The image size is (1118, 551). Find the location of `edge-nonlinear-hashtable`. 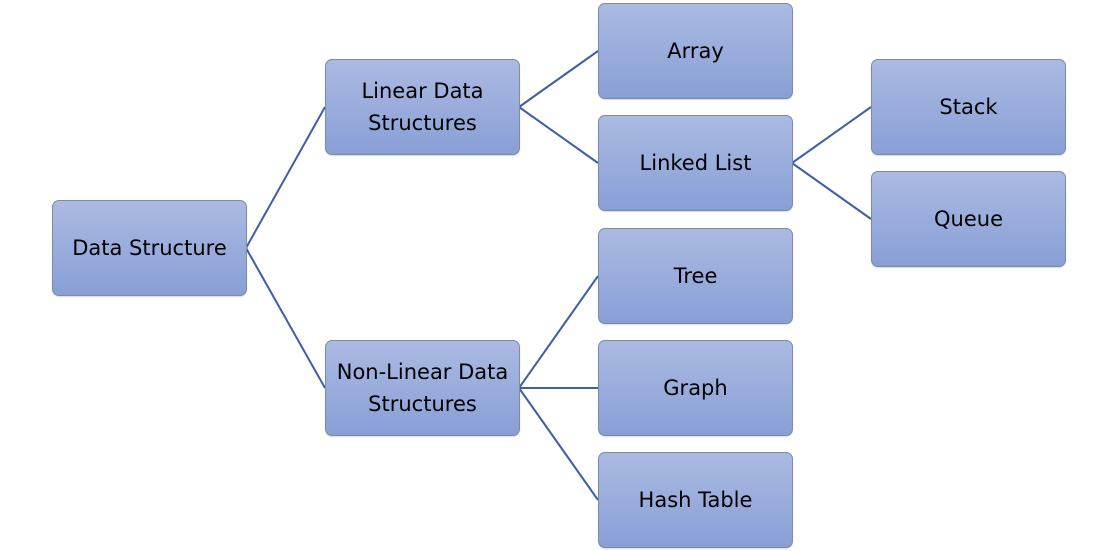

edge-nonlinear-hashtable is located at coordinates (558, 444).